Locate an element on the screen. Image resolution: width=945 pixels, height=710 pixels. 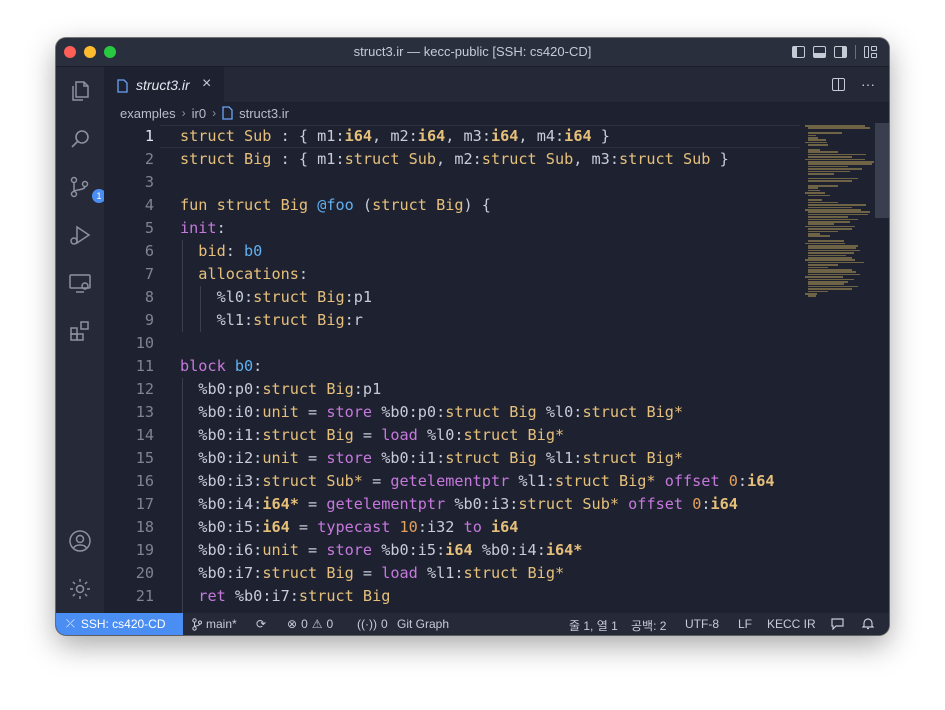
code-text: ret %b0:i7:struct Big is located at coordinates (294, 596).